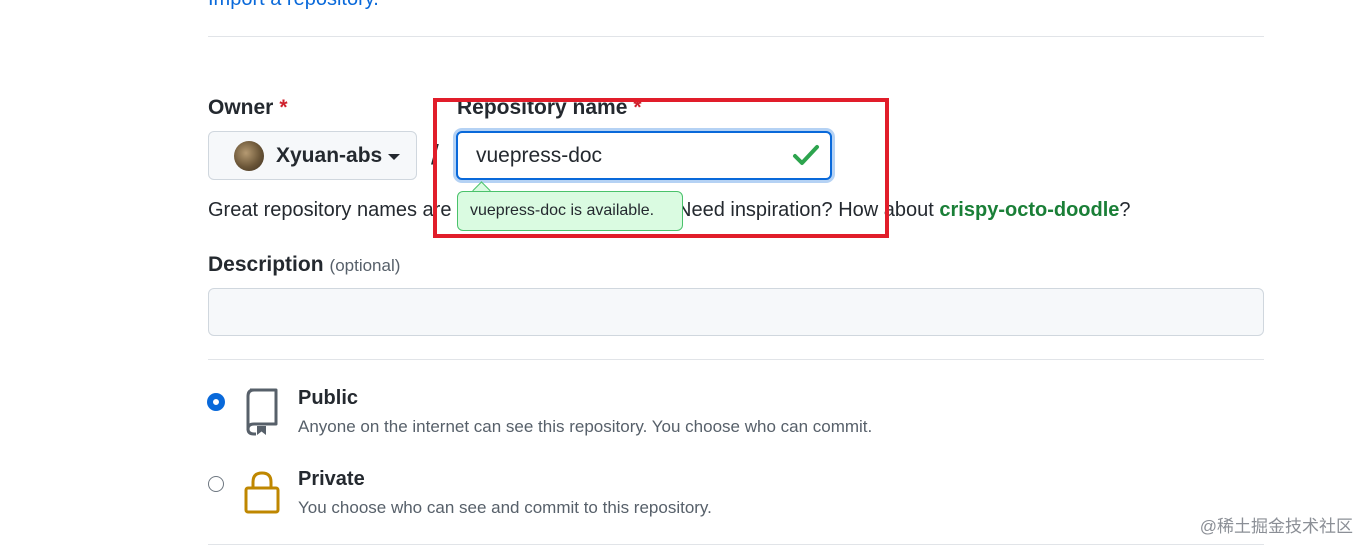 The image size is (1369, 550). I want to click on visibility-public-radio, so click(216, 402).